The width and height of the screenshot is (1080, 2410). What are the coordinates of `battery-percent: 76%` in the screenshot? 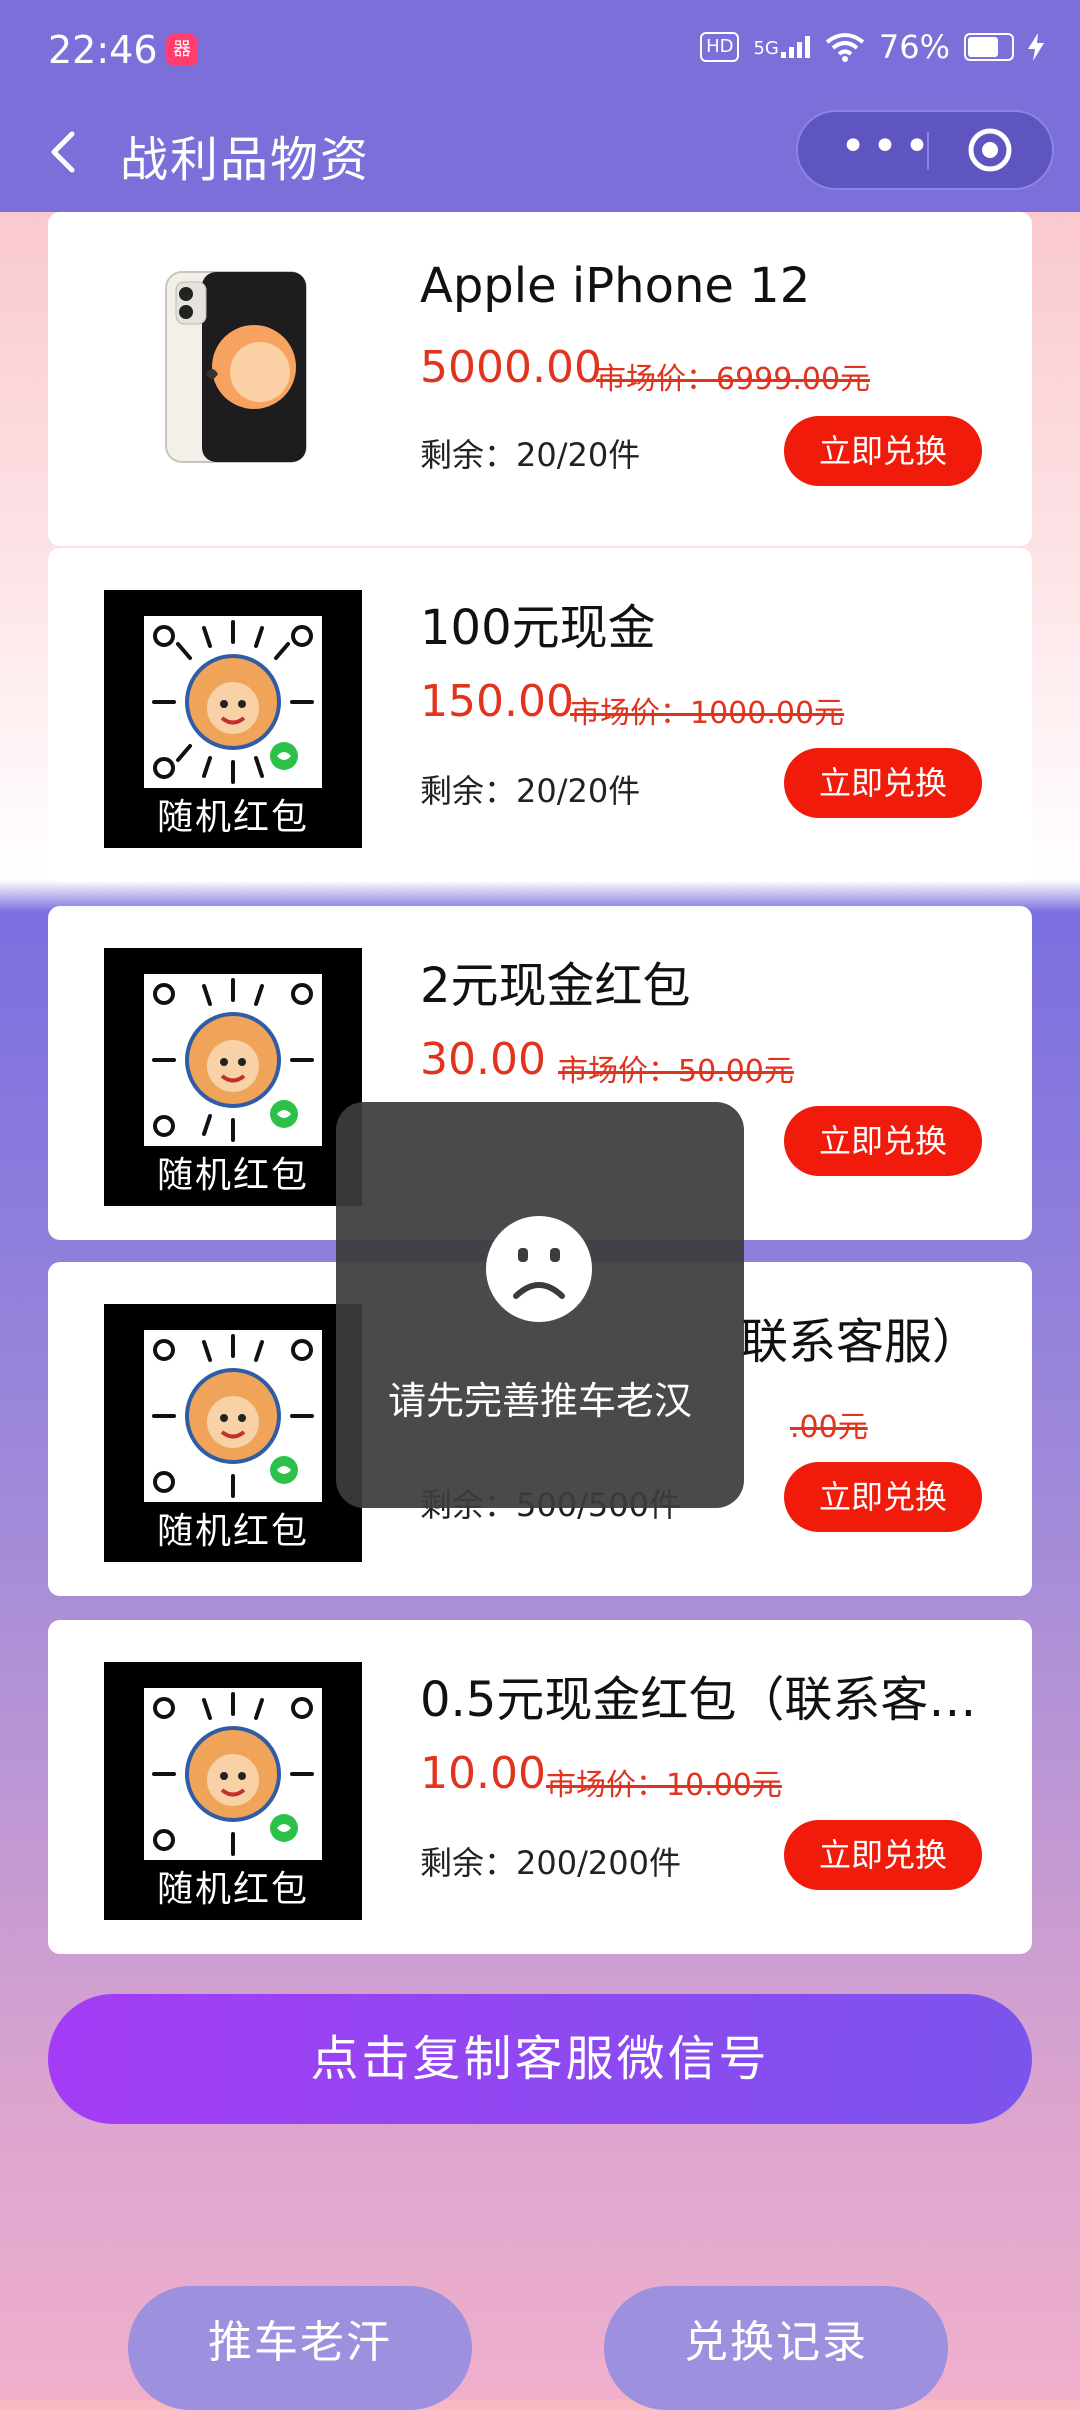 It's located at (914, 47).